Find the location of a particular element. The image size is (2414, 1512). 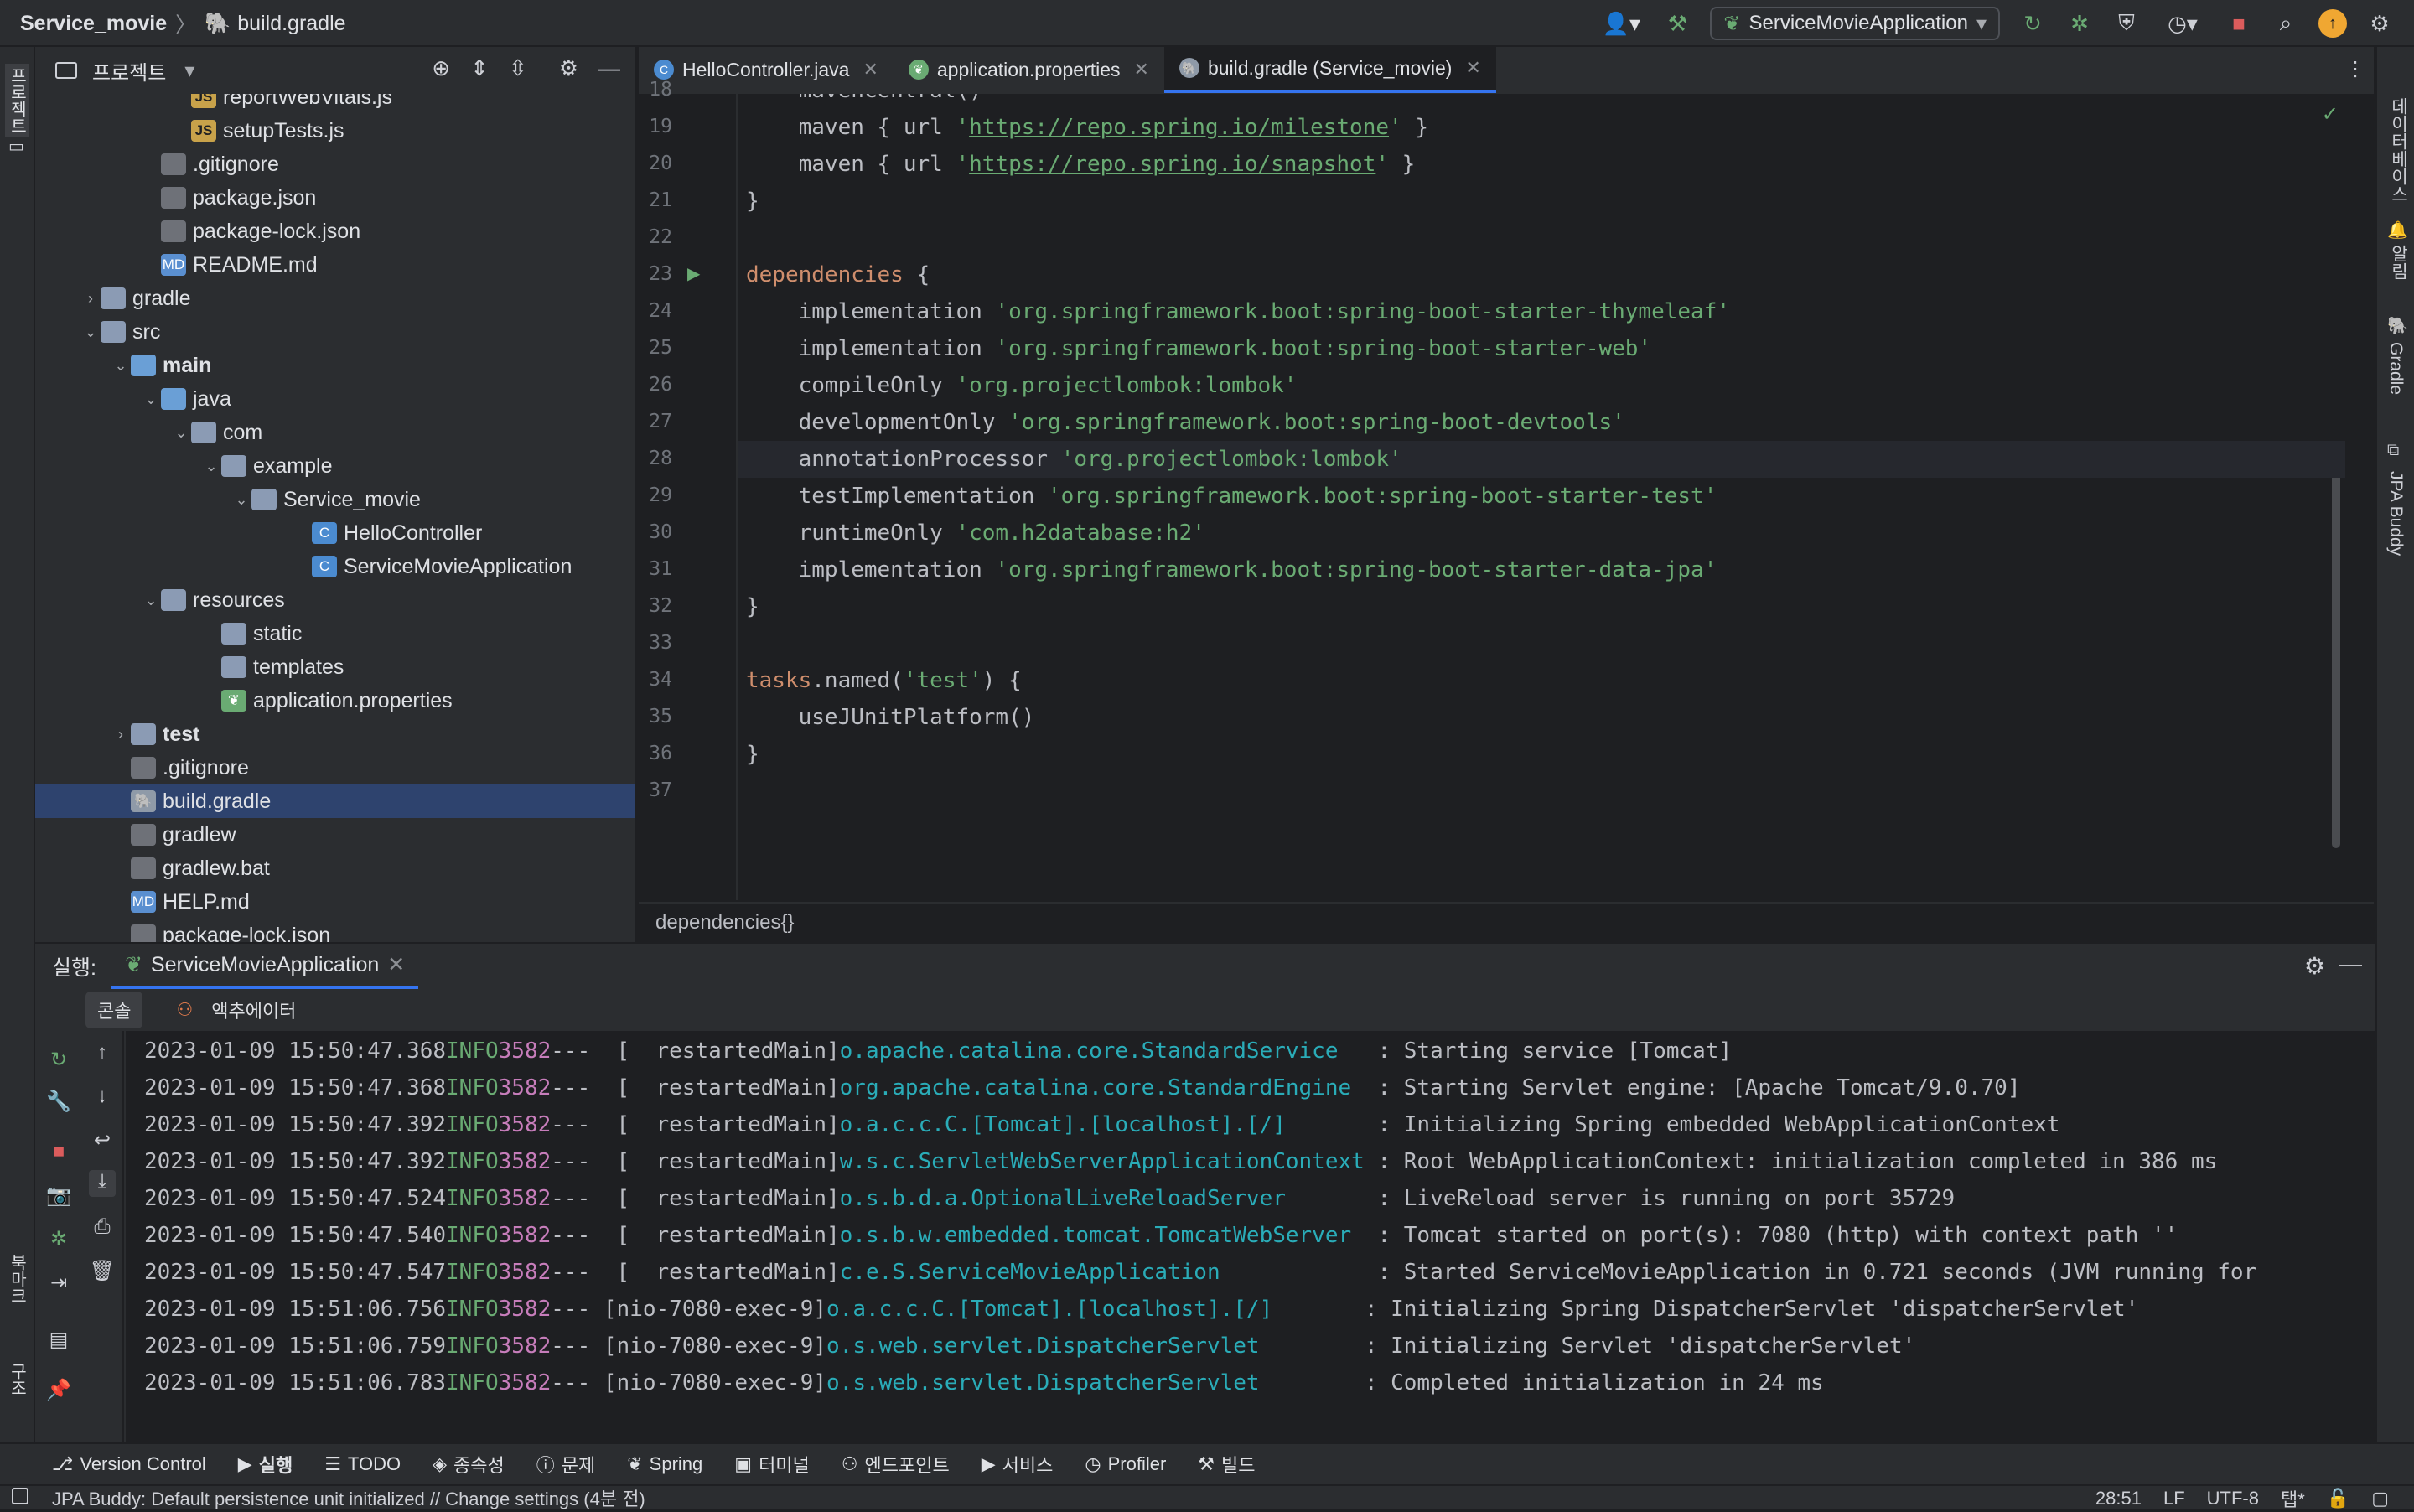

soft-wrap-icon: ↩ is located at coordinates (102, 1141).